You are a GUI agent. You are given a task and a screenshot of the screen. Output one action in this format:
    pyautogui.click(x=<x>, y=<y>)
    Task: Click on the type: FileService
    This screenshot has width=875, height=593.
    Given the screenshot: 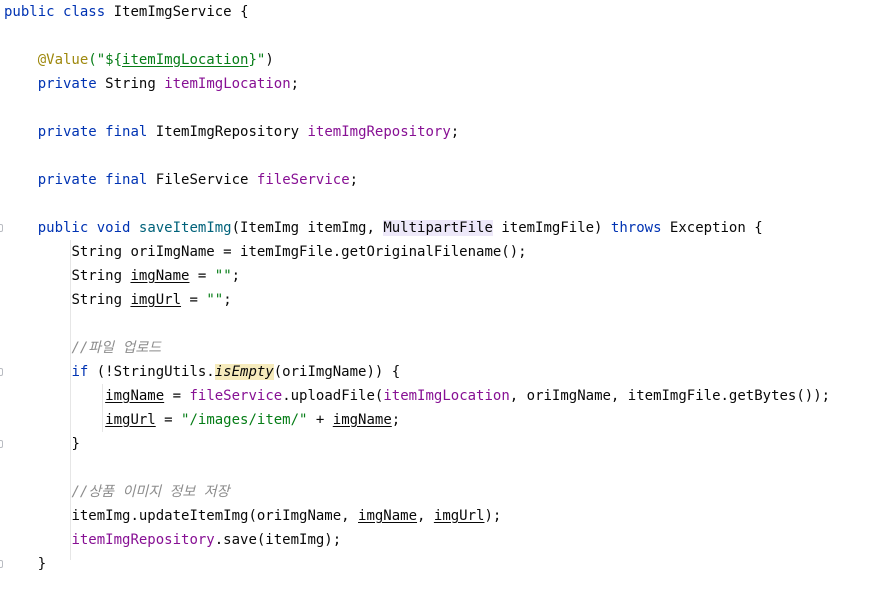 What is the action you would take?
    pyautogui.click(x=202, y=180)
    